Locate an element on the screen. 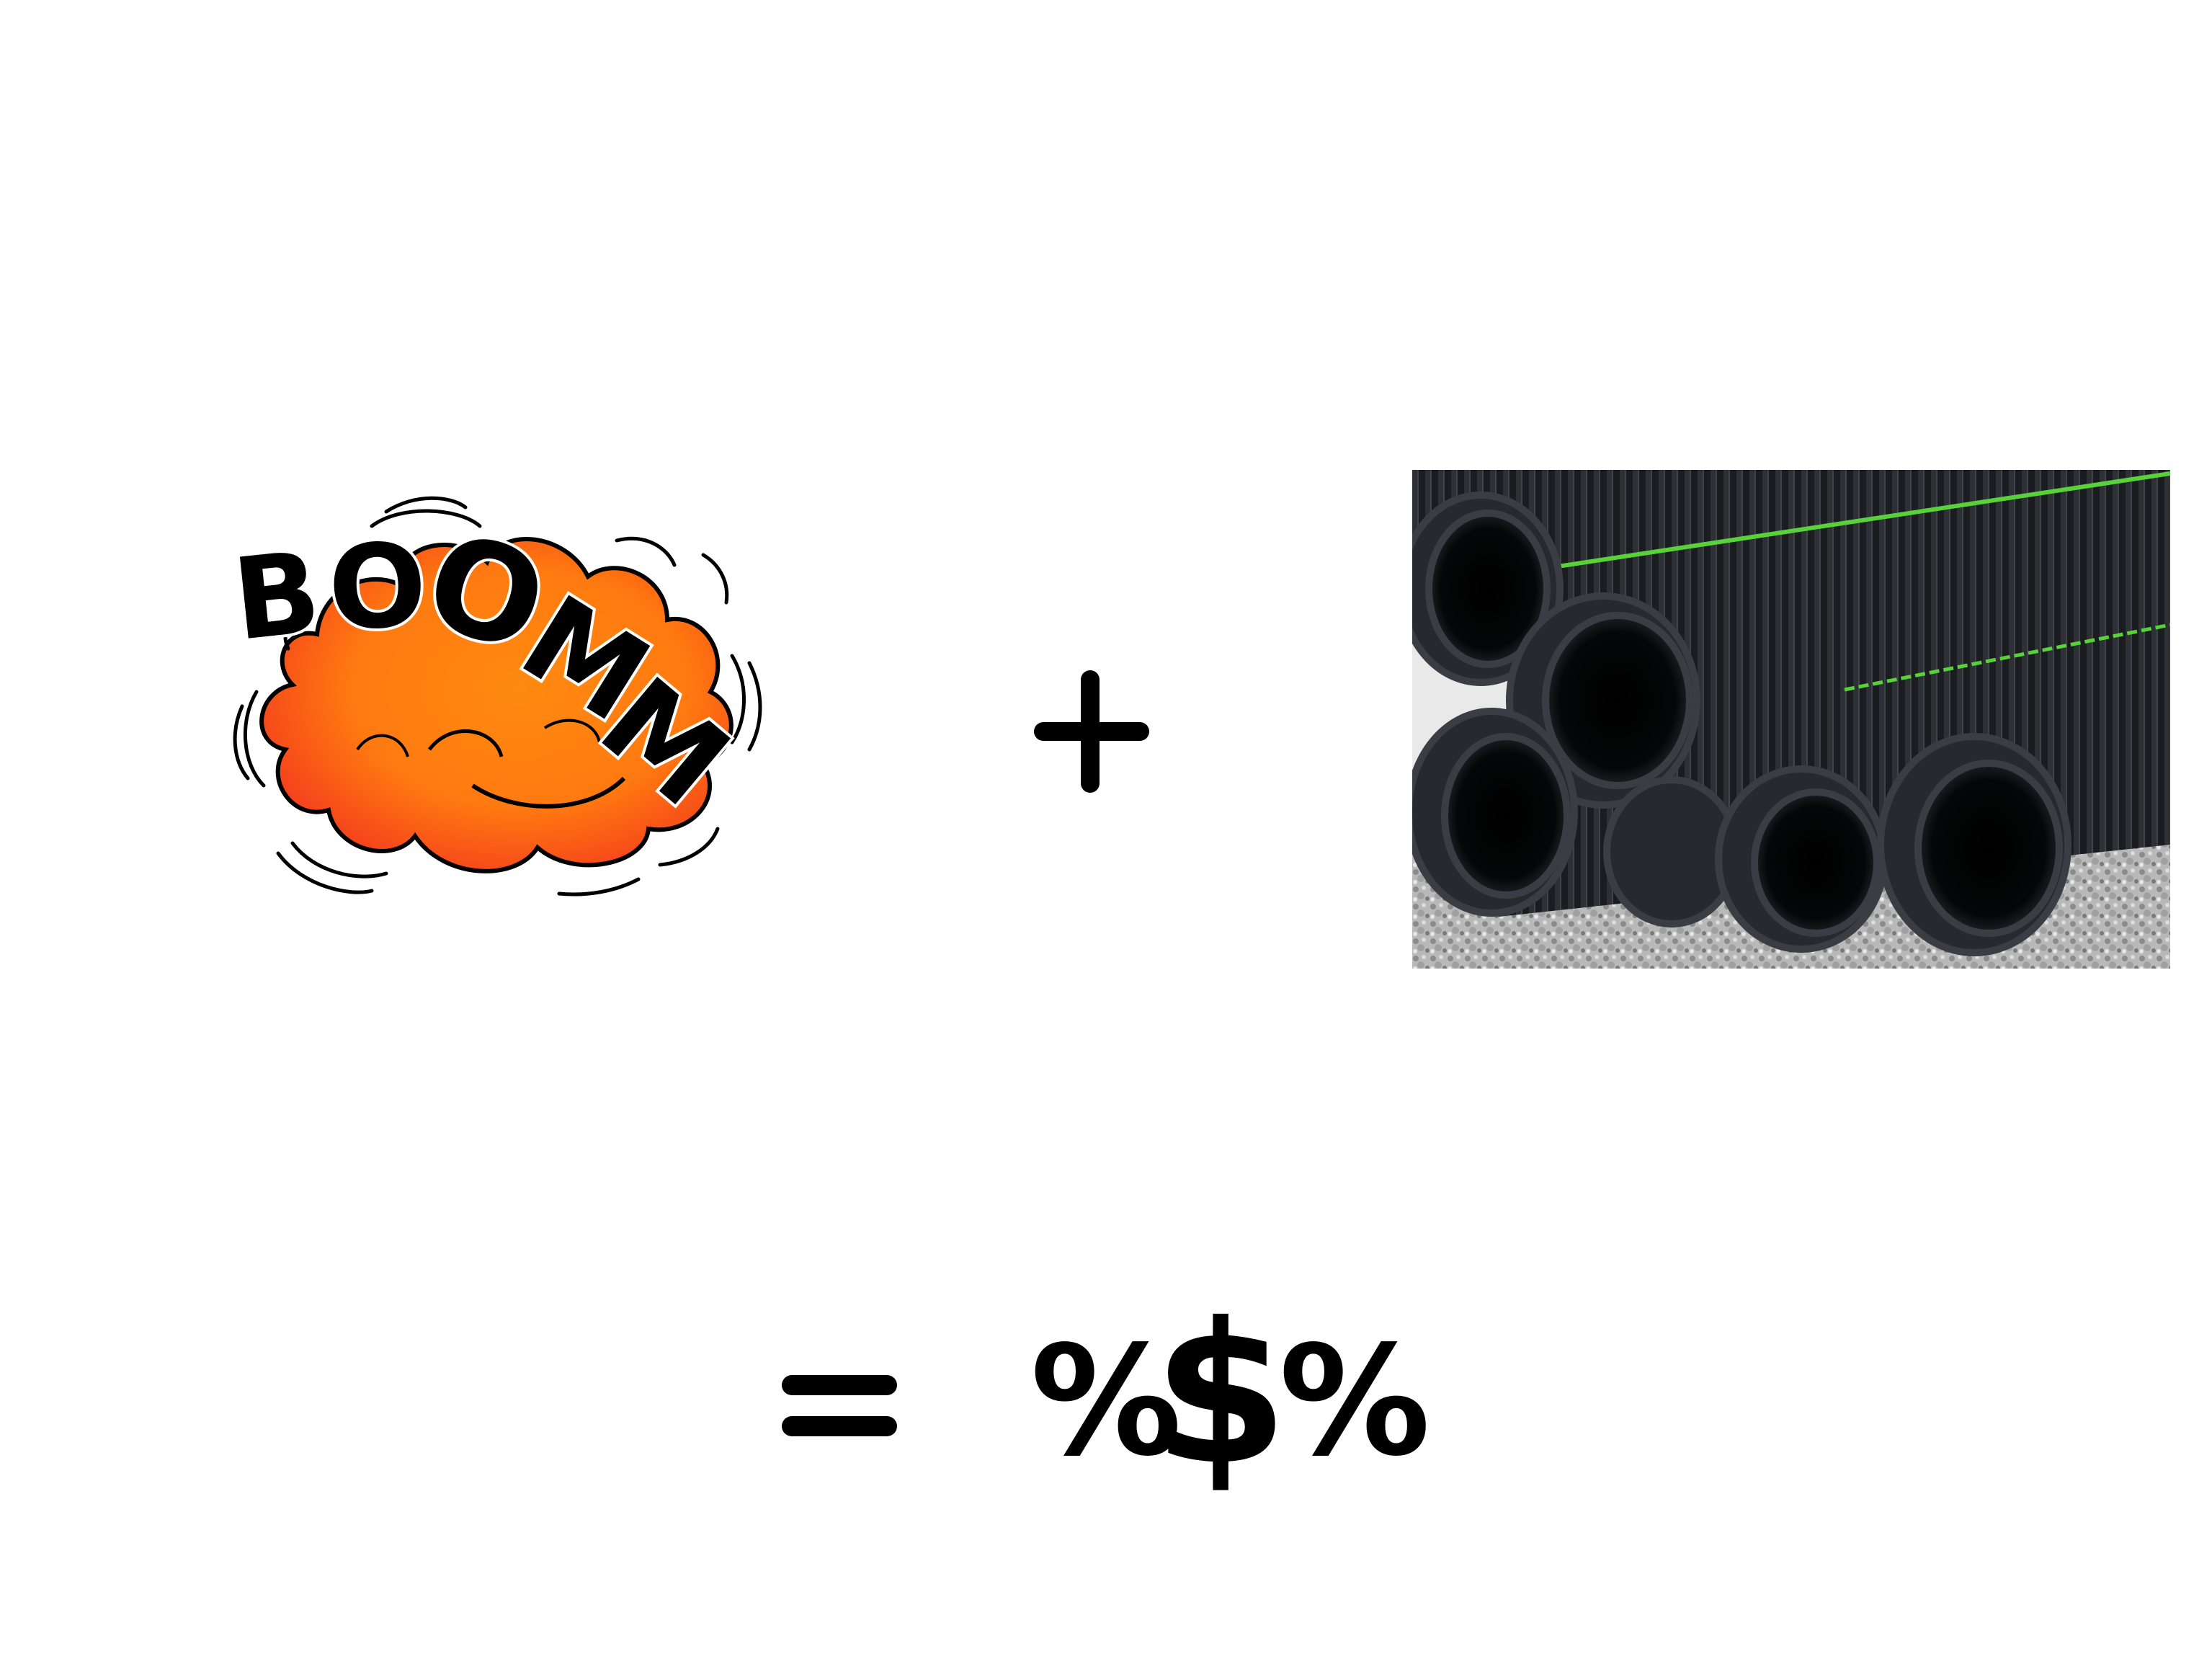 The height and width of the screenshot is (1659, 2212). plus-operator is located at coordinates (1091, 731).